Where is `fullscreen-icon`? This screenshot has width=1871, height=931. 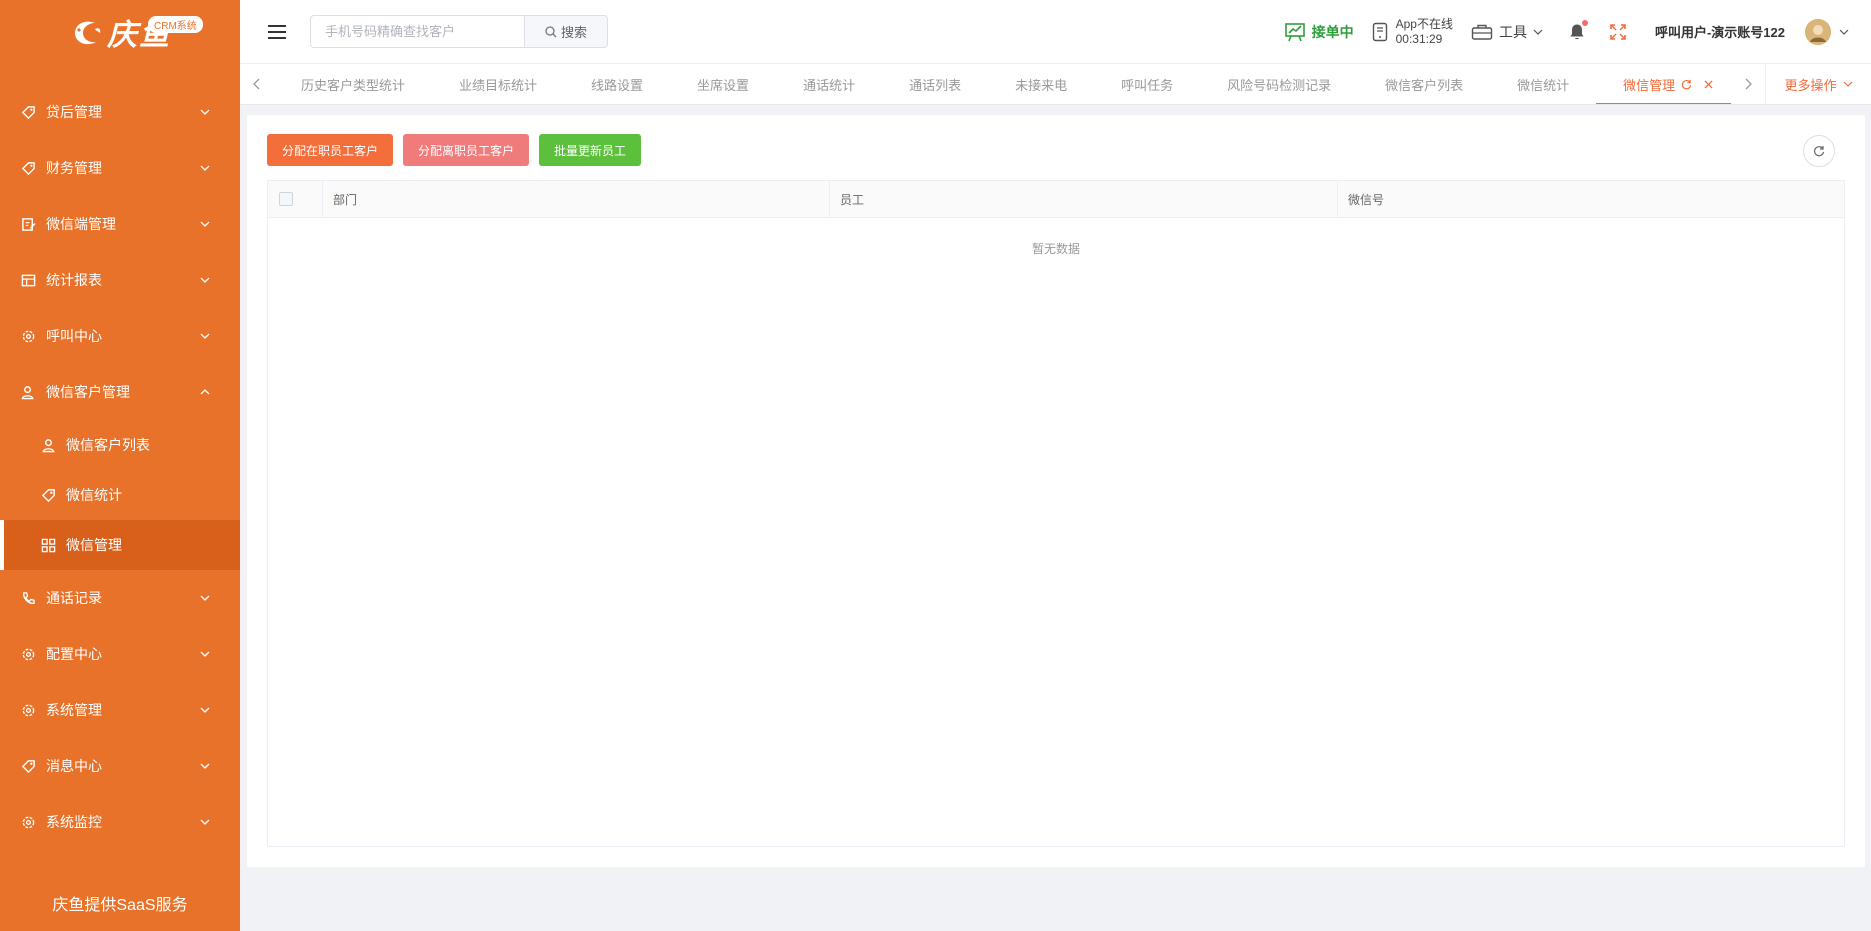
fullscreen-icon is located at coordinates (1618, 31).